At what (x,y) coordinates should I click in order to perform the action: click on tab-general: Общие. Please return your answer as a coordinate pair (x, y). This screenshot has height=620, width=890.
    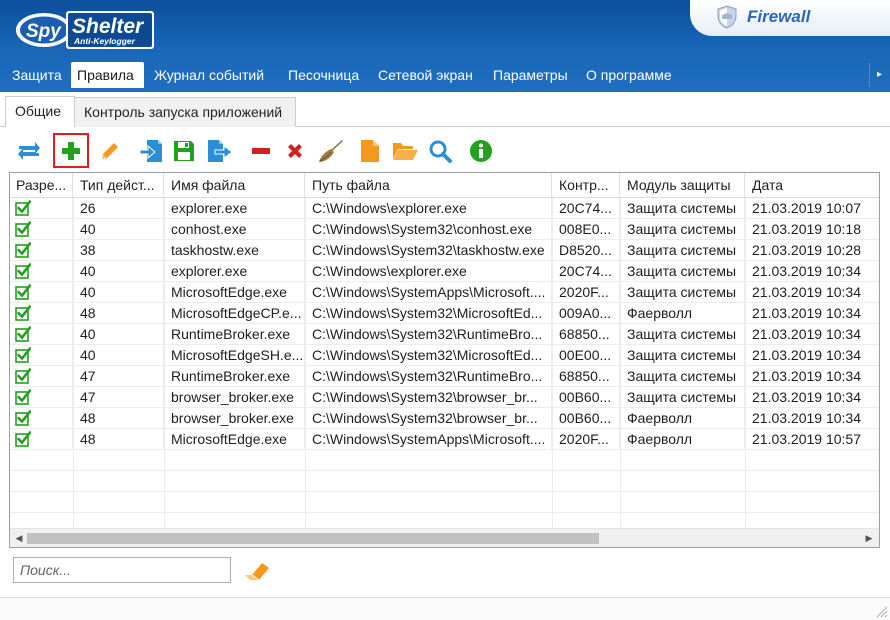
    Looking at the image, I should click on (40, 111).